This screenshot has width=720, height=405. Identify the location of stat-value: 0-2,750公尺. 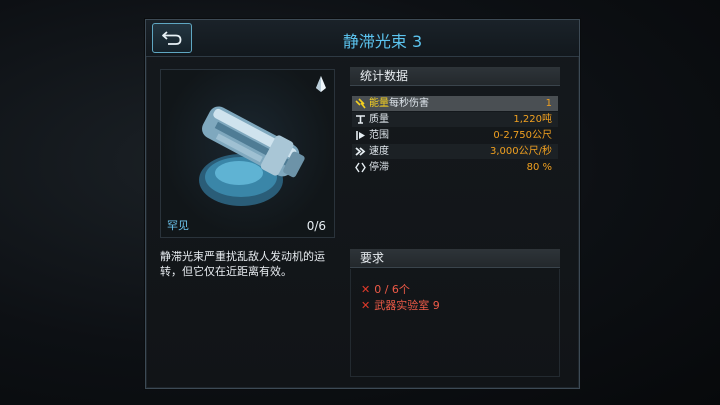
(522, 135).